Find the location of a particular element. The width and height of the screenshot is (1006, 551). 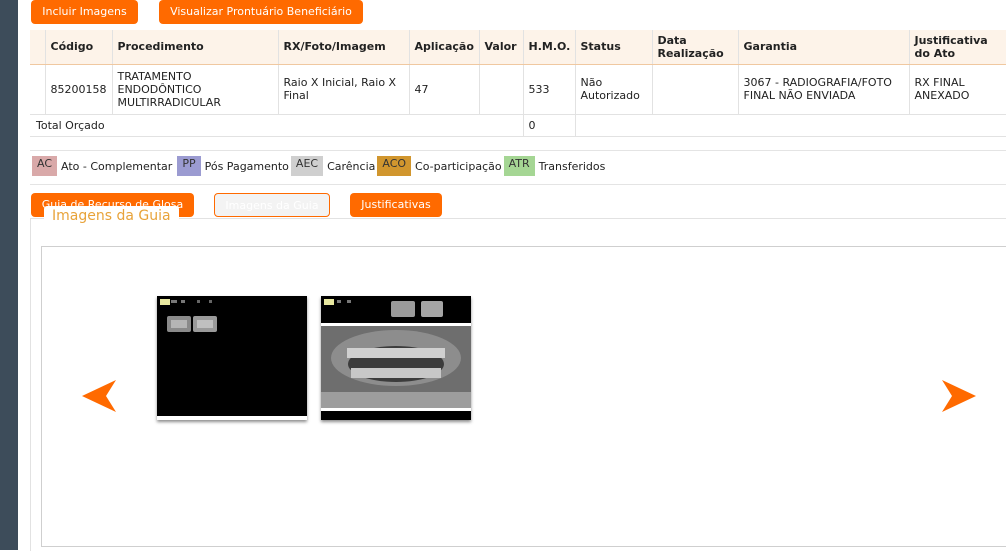

header-hmo: H.M.O. is located at coordinates (549, 47).